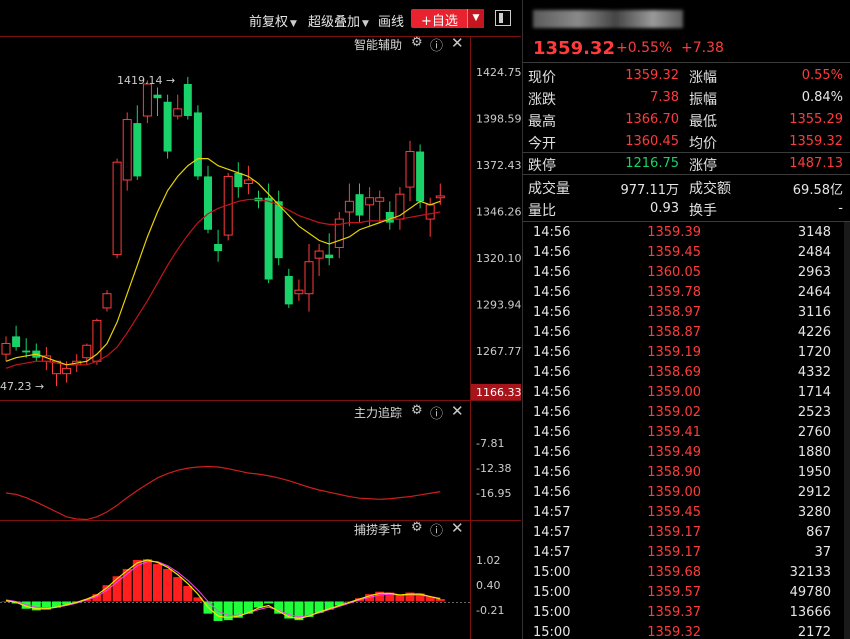 The width and height of the screenshot is (850, 639). Describe the element at coordinates (814, 632) in the screenshot. I see `tick-volume: 2172` at that location.